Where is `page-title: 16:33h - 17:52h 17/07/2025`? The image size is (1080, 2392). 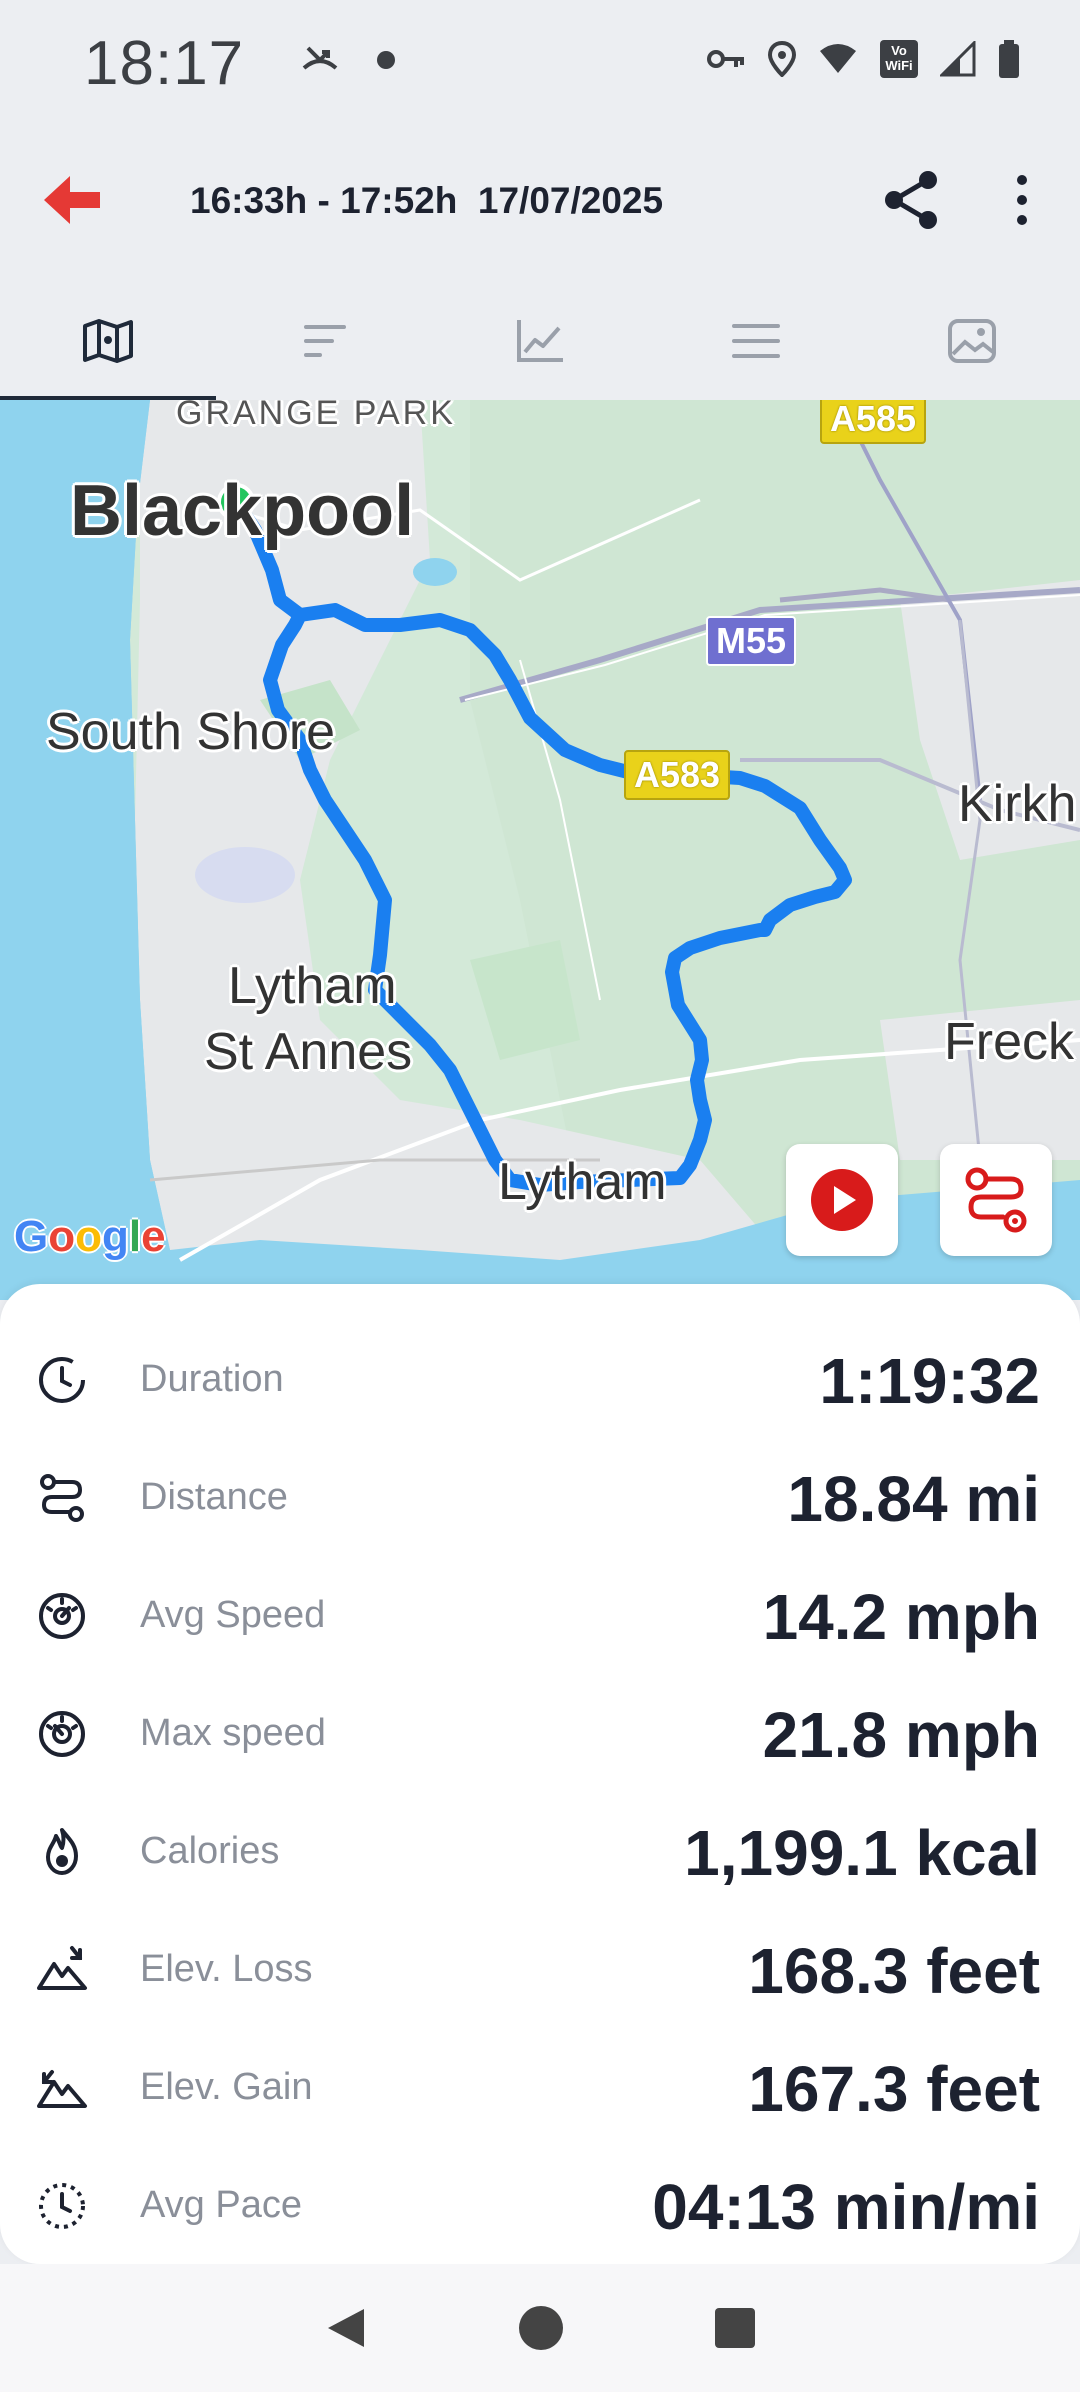
page-title: 16:33h - 17:52h 17/07/2025 is located at coordinates (427, 200).